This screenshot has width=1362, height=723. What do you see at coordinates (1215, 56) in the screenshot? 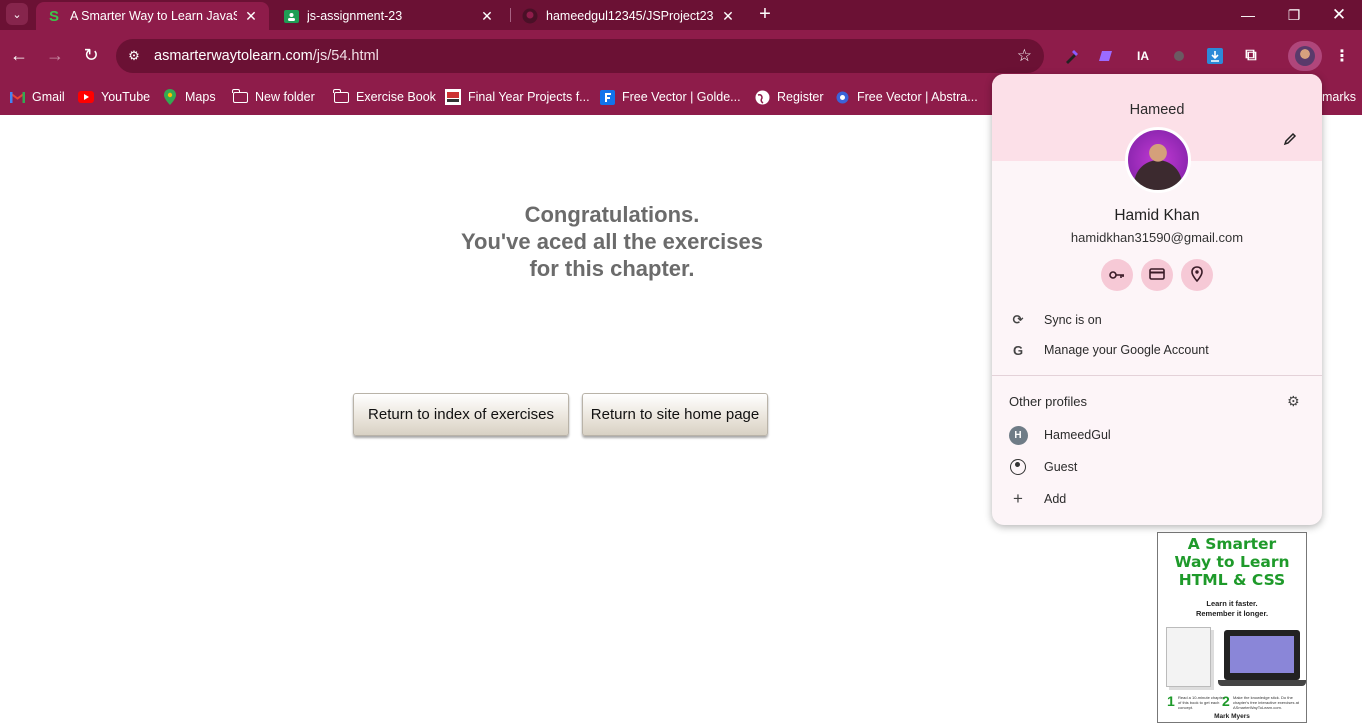
I see `download-extension-icon` at bounding box center [1215, 56].